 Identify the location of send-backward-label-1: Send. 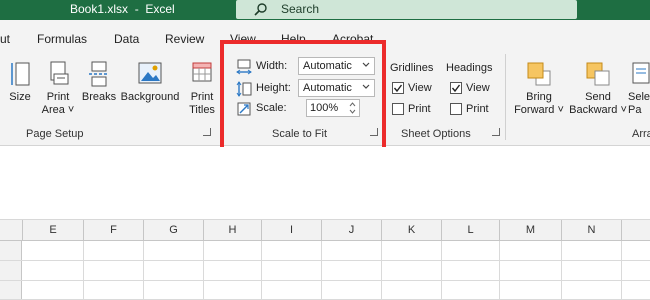
(598, 97).